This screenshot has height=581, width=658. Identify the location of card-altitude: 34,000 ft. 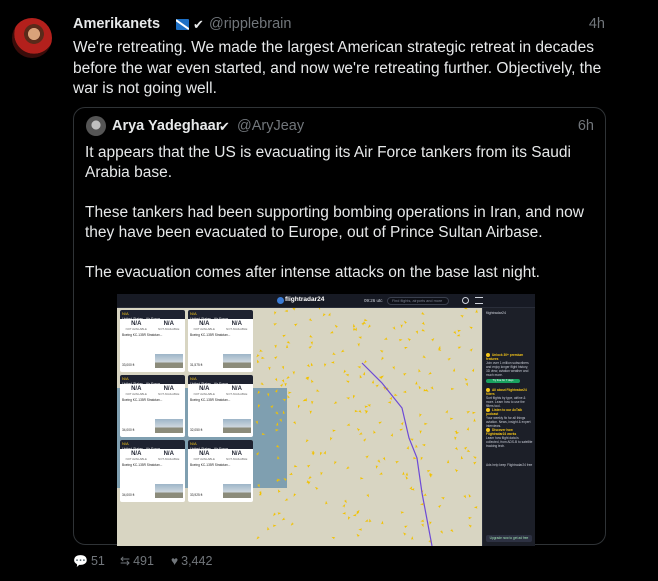
(128, 495).